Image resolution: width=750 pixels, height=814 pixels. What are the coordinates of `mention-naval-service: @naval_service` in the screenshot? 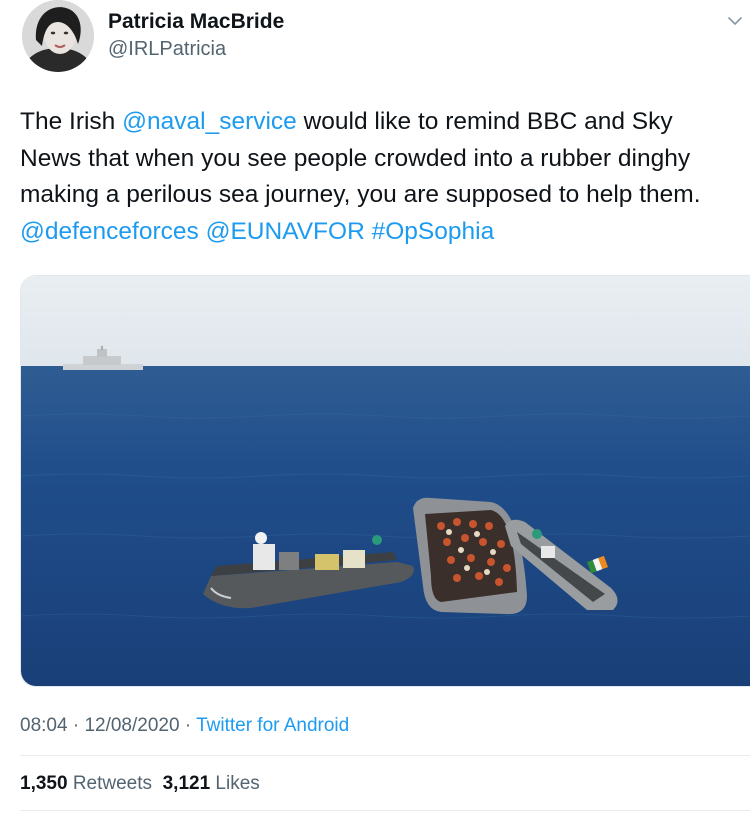 It's located at (209, 121).